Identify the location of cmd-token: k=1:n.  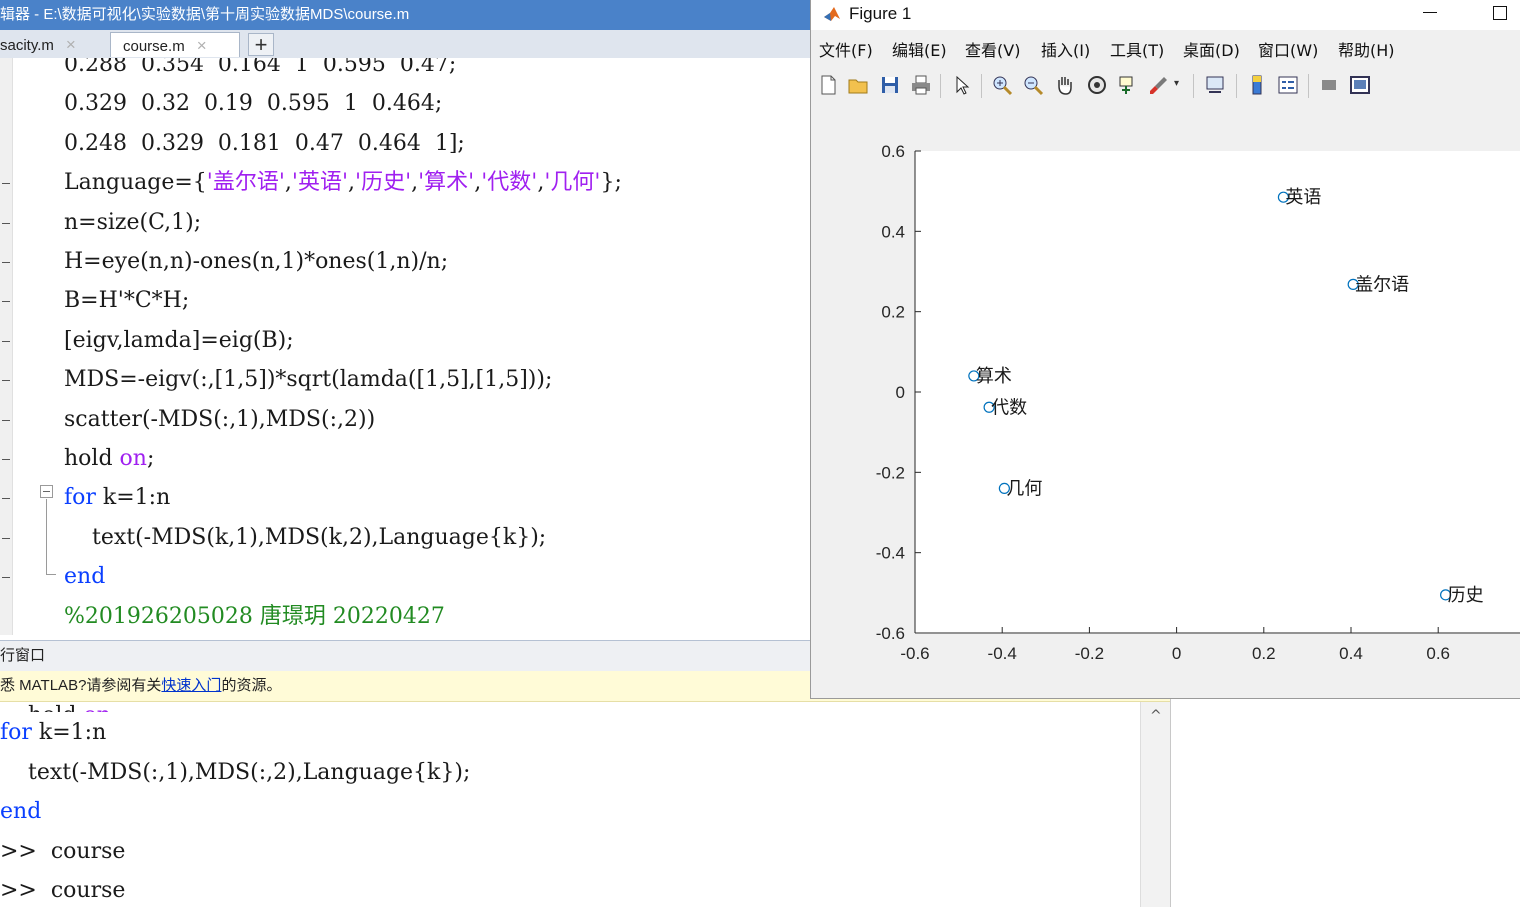
(69, 732).